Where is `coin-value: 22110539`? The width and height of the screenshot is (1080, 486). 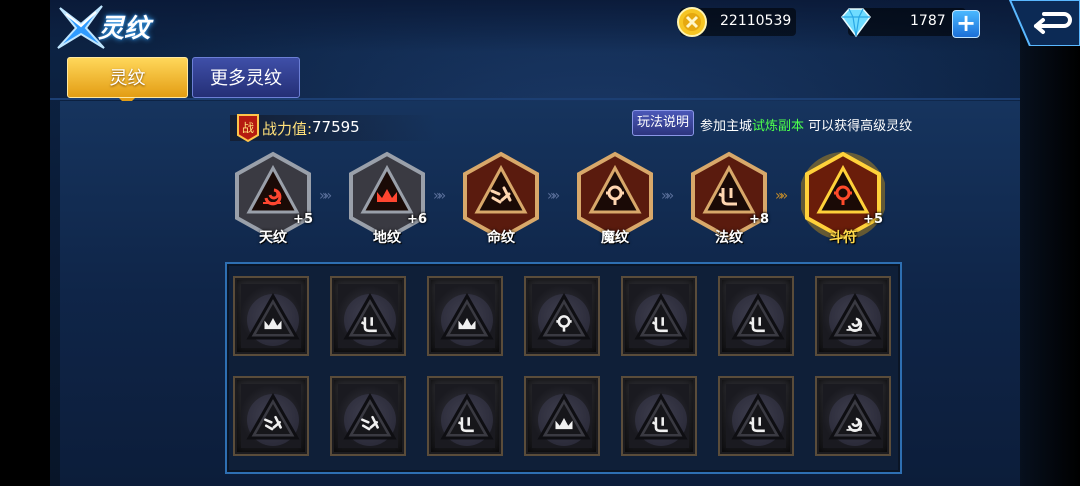
coin-value: 22110539 is located at coordinates (756, 21).